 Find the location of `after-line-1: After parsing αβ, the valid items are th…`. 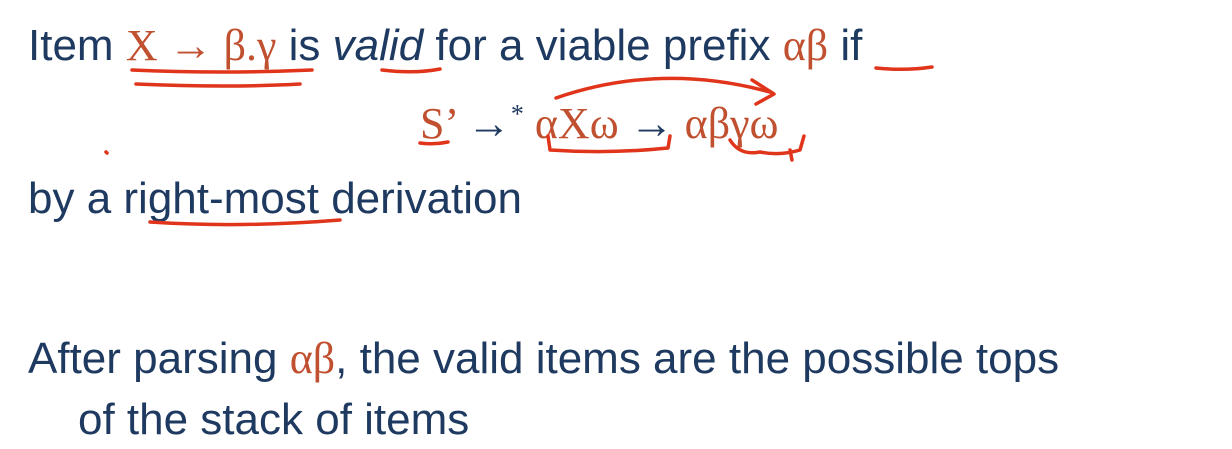

after-line-1: After parsing αβ, the valid items are th… is located at coordinates (543, 359).